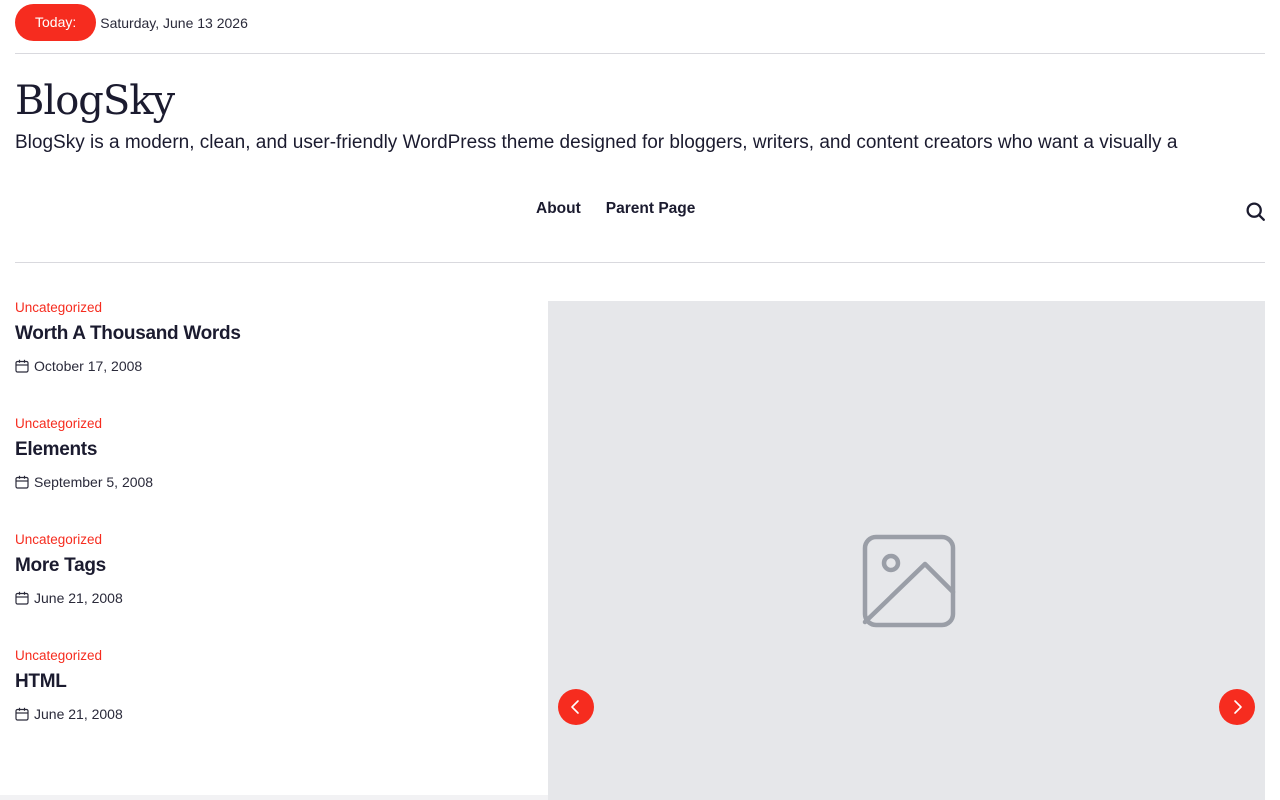  I want to click on slider-next-button, so click(1237, 707).